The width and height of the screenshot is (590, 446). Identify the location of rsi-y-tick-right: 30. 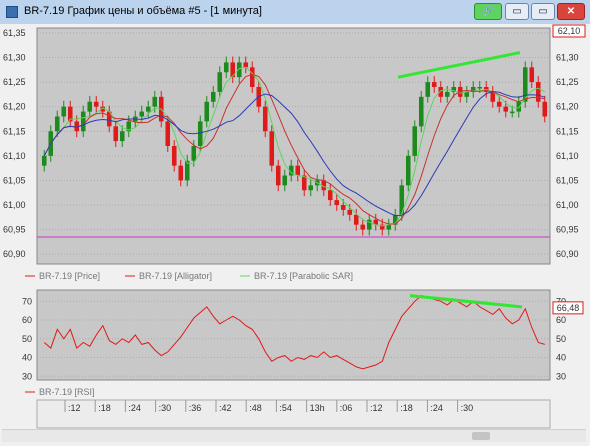
(561, 376).